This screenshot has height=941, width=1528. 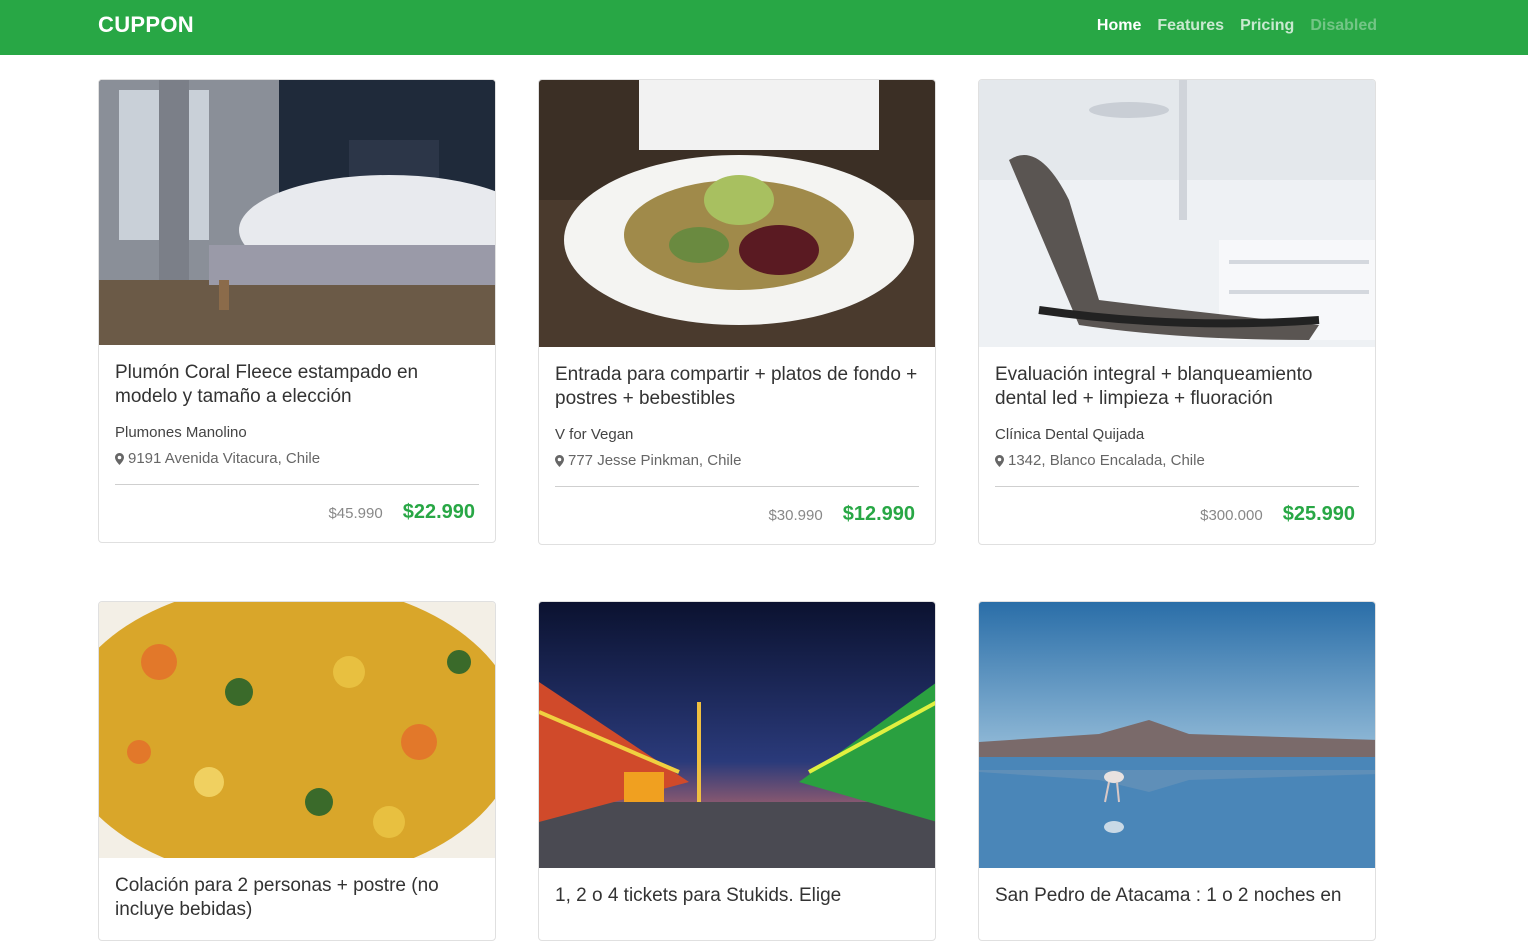 I want to click on address-text: 777 Jesse Pinkman, Chile, so click(x=655, y=460).